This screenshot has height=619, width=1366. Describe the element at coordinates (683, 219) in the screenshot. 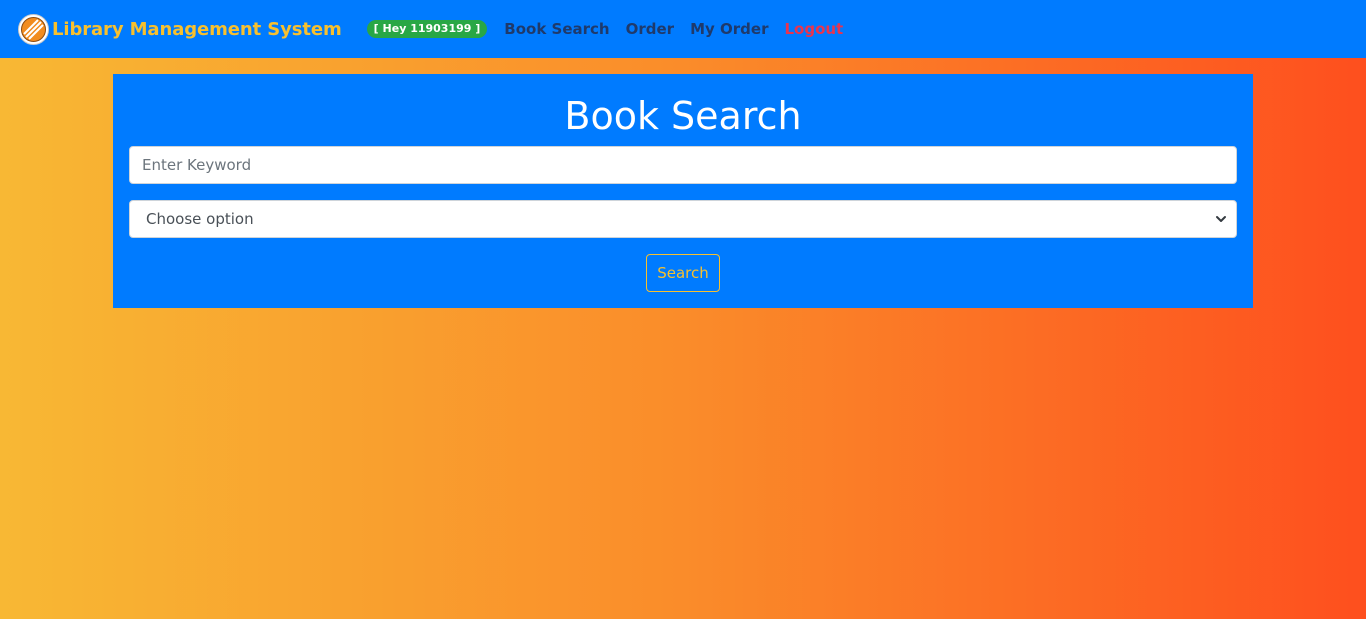

I see `search-option-select: Choose option` at that location.